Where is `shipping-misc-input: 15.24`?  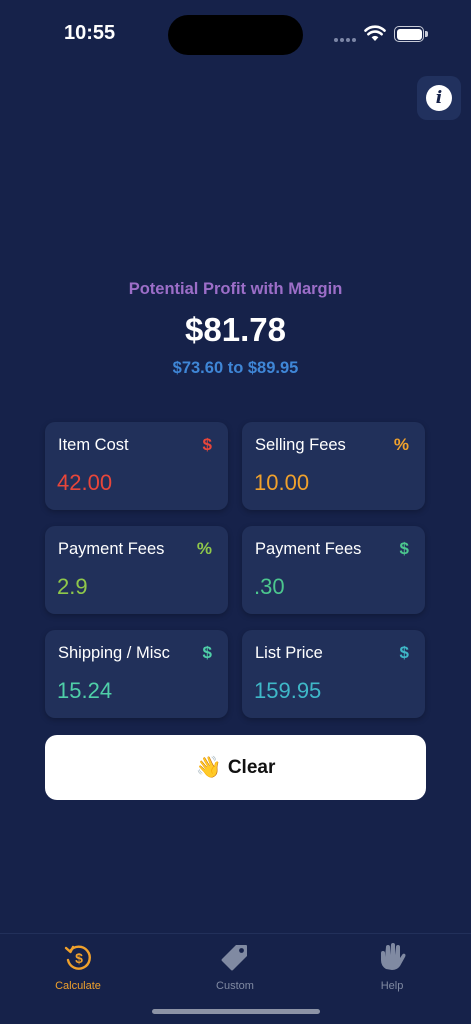
shipping-misc-input: 15.24 is located at coordinates (84, 691).